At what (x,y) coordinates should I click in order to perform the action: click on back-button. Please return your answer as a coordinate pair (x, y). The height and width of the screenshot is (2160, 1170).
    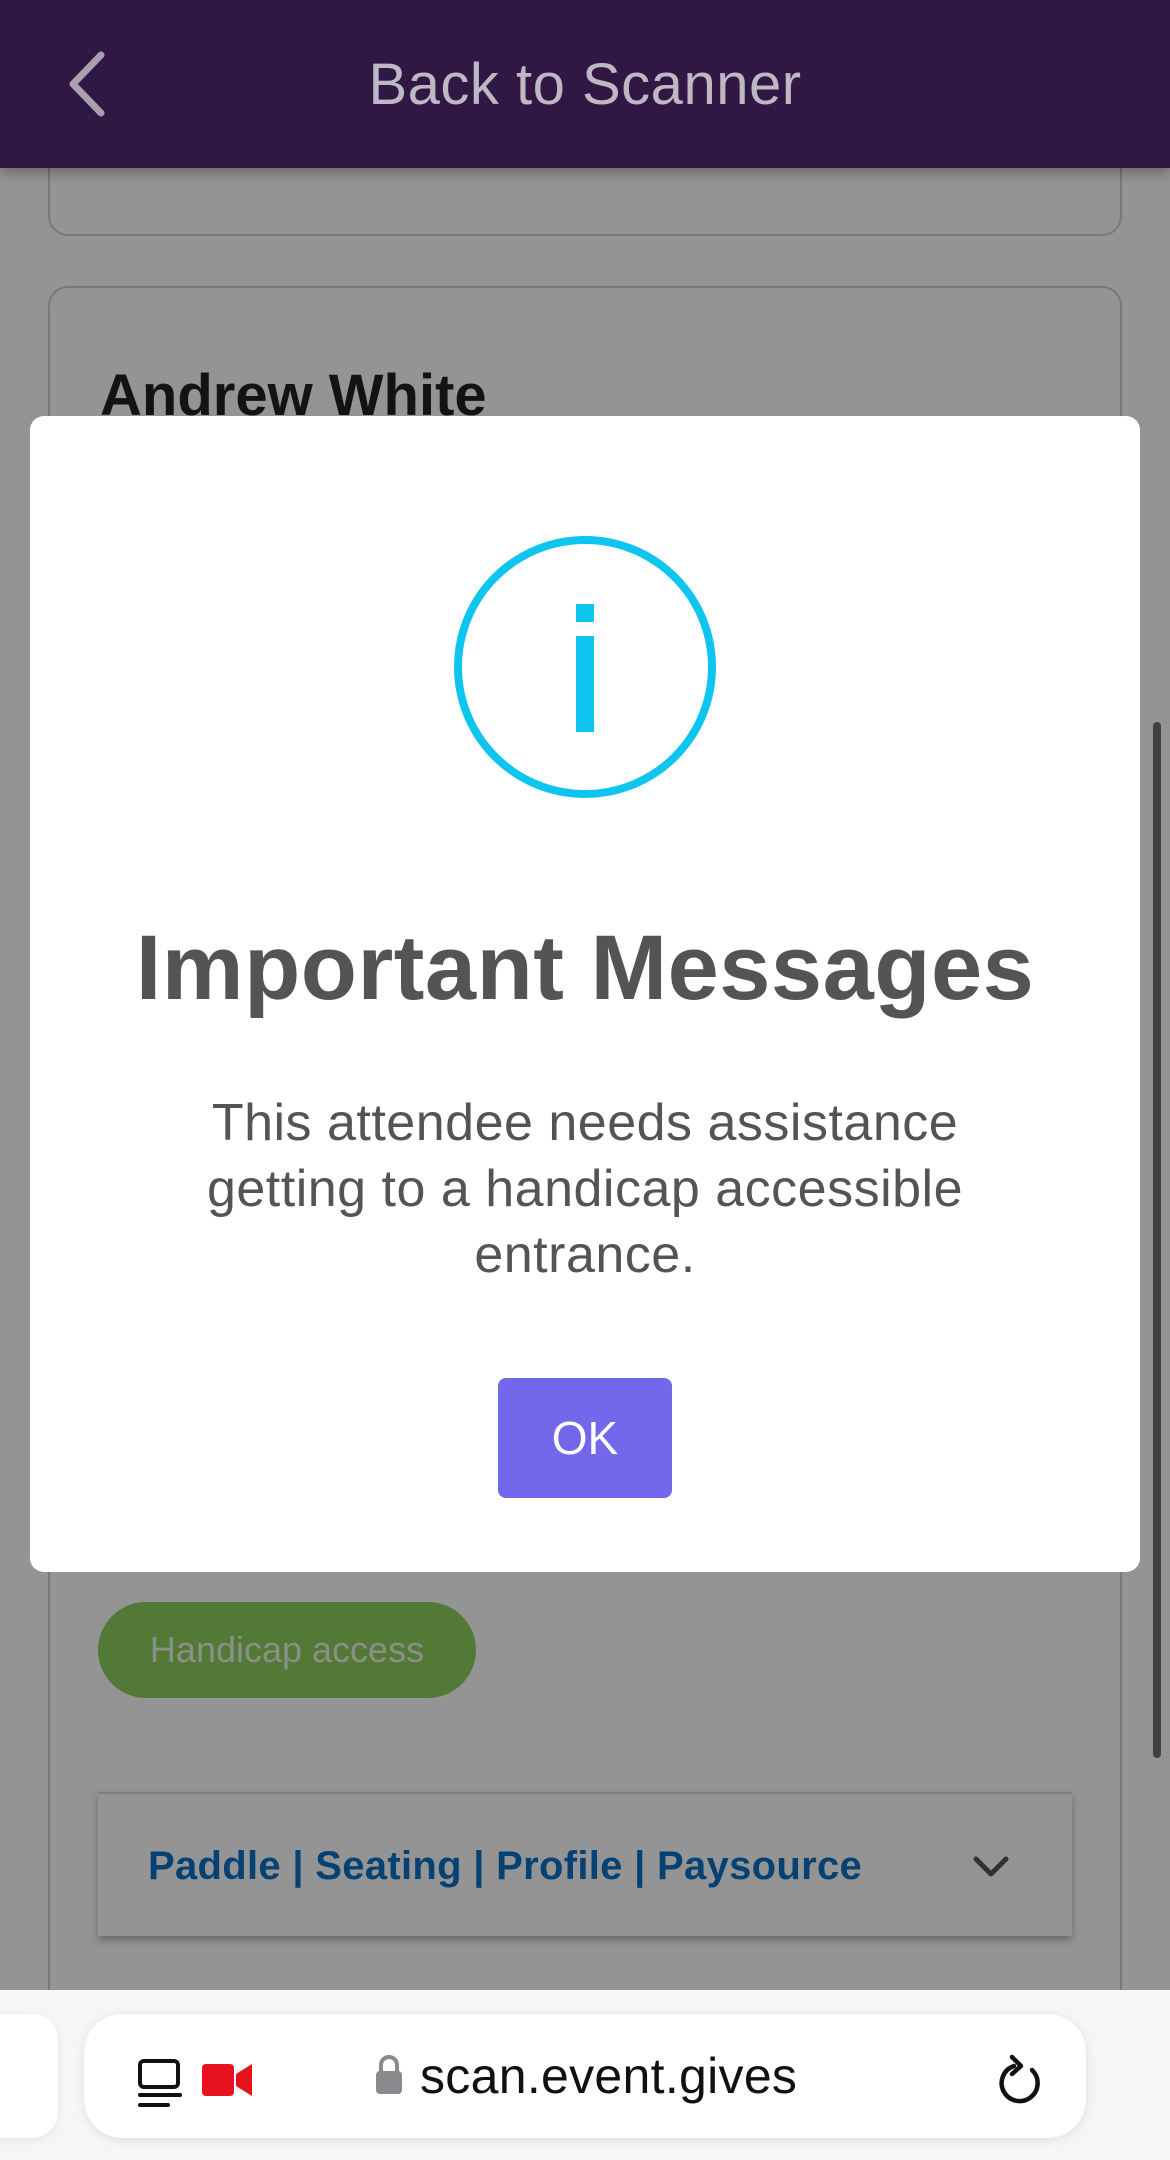
    Looking at the image, I should click on (87, 84).